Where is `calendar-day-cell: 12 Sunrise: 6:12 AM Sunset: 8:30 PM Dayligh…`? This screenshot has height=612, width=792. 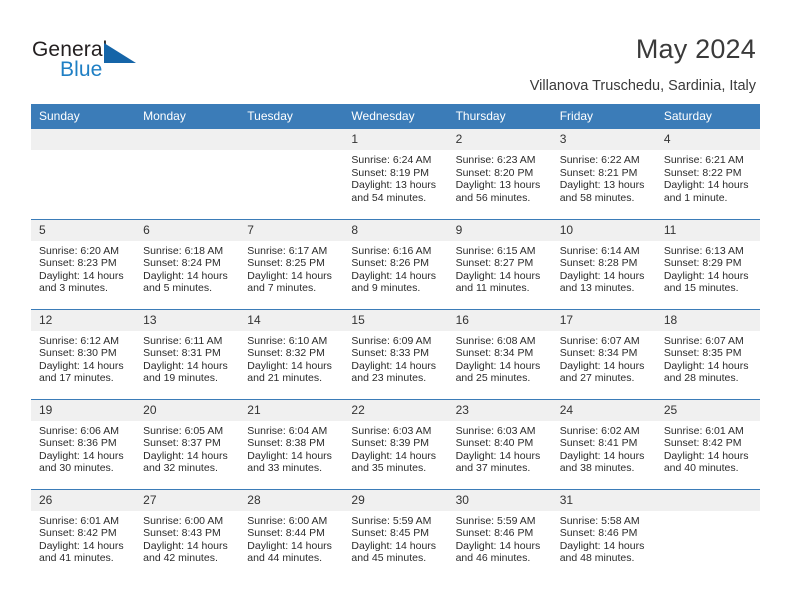 calendar-day-cell: 12 Sunrise: 6:12 AM Sunset: 8:30 PM Dayligh… is located at coordinates (83, 353).